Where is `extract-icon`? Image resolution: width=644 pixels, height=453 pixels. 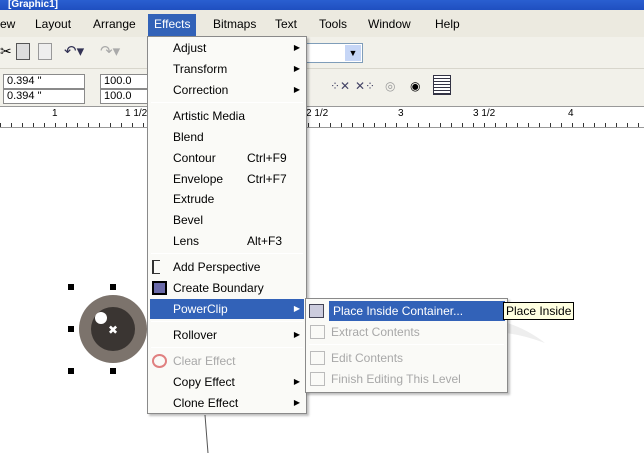 extract-icon is located at coordinates (317, 332).